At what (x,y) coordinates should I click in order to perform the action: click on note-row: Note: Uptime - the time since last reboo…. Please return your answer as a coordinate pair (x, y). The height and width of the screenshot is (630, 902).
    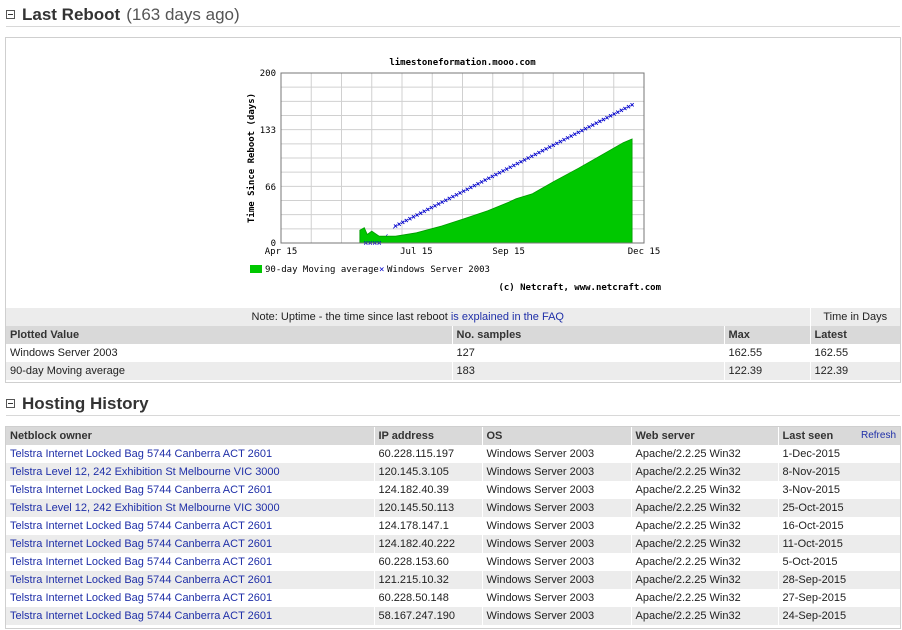
    Looking at the image, I should click on (453, 317).